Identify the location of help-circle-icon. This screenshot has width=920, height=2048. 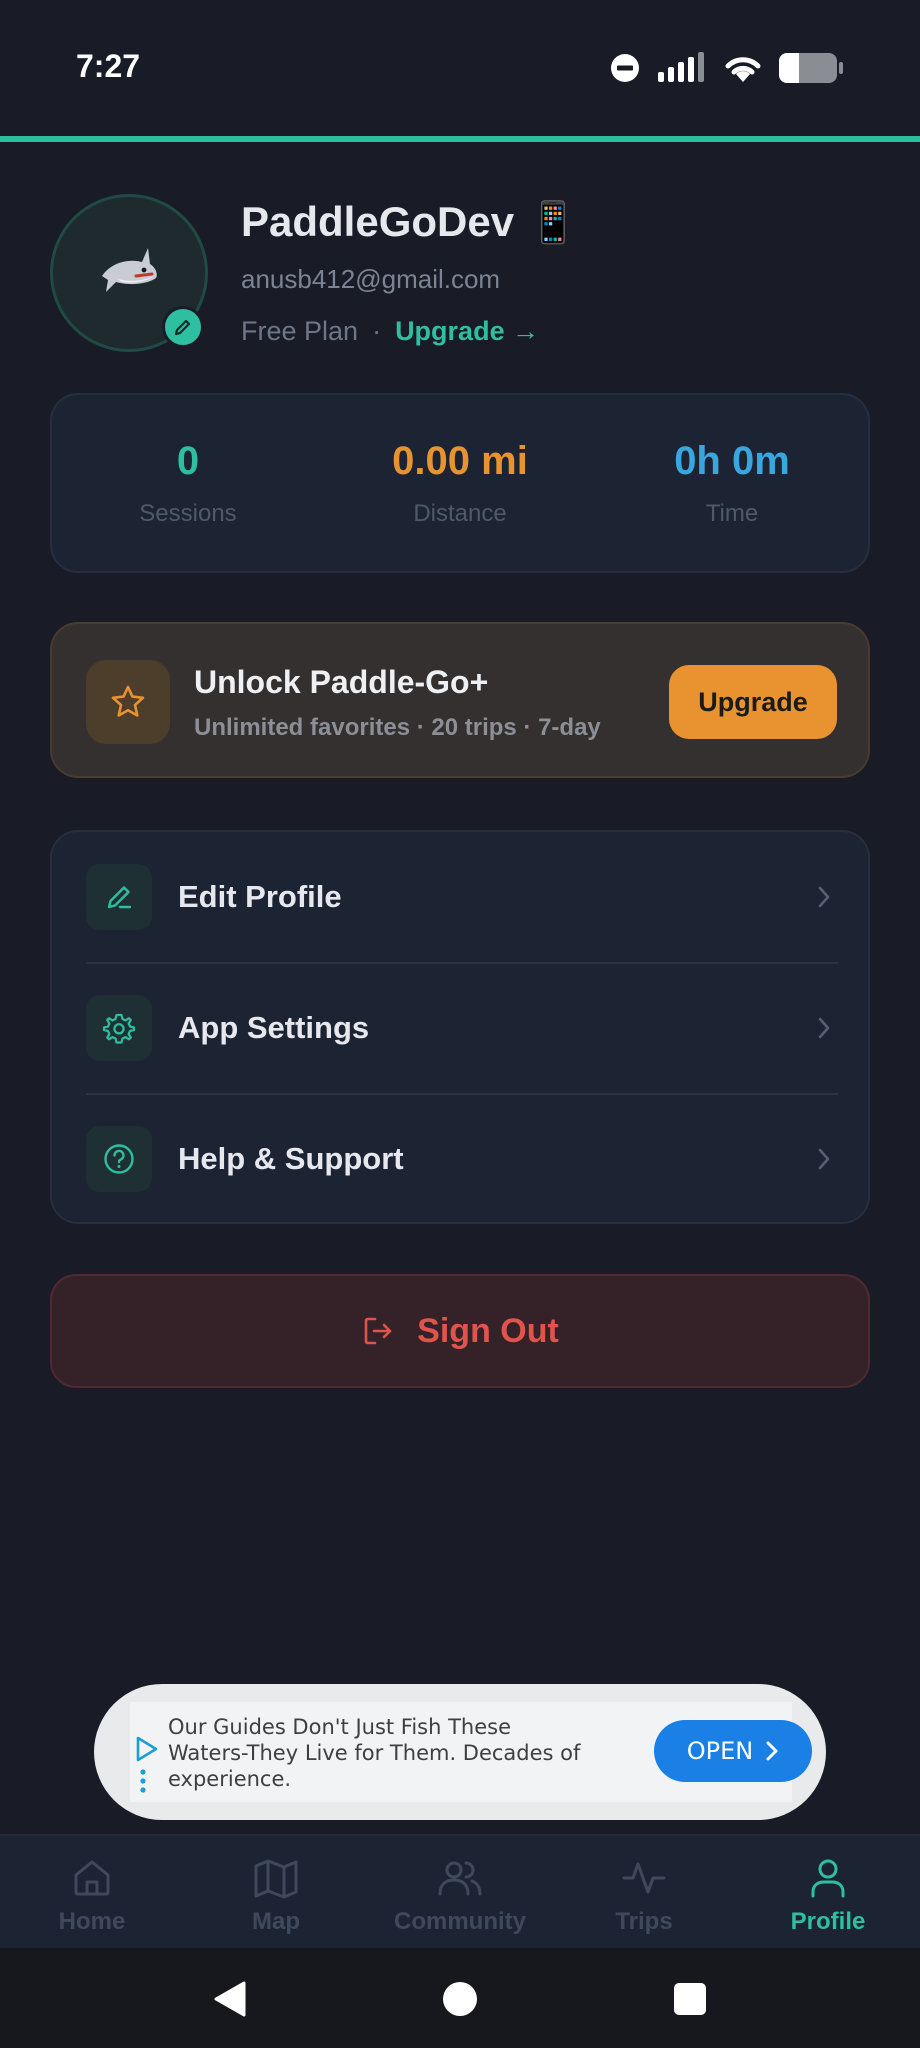
(119, 1159).